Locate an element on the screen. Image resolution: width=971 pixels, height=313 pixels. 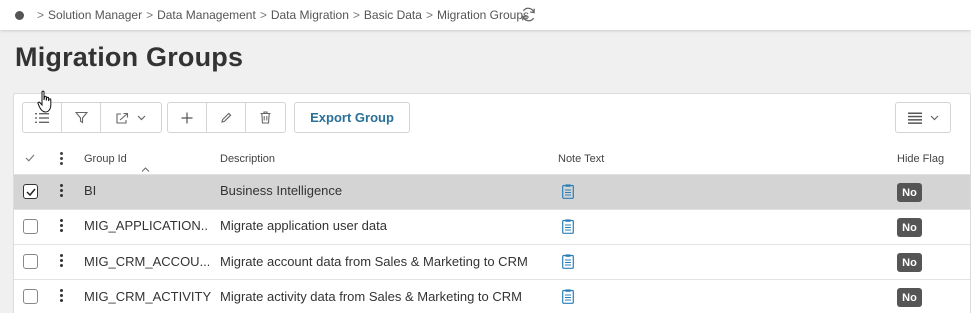
table-row: BI Business Intelligence No is located at coordinates (492, 191).